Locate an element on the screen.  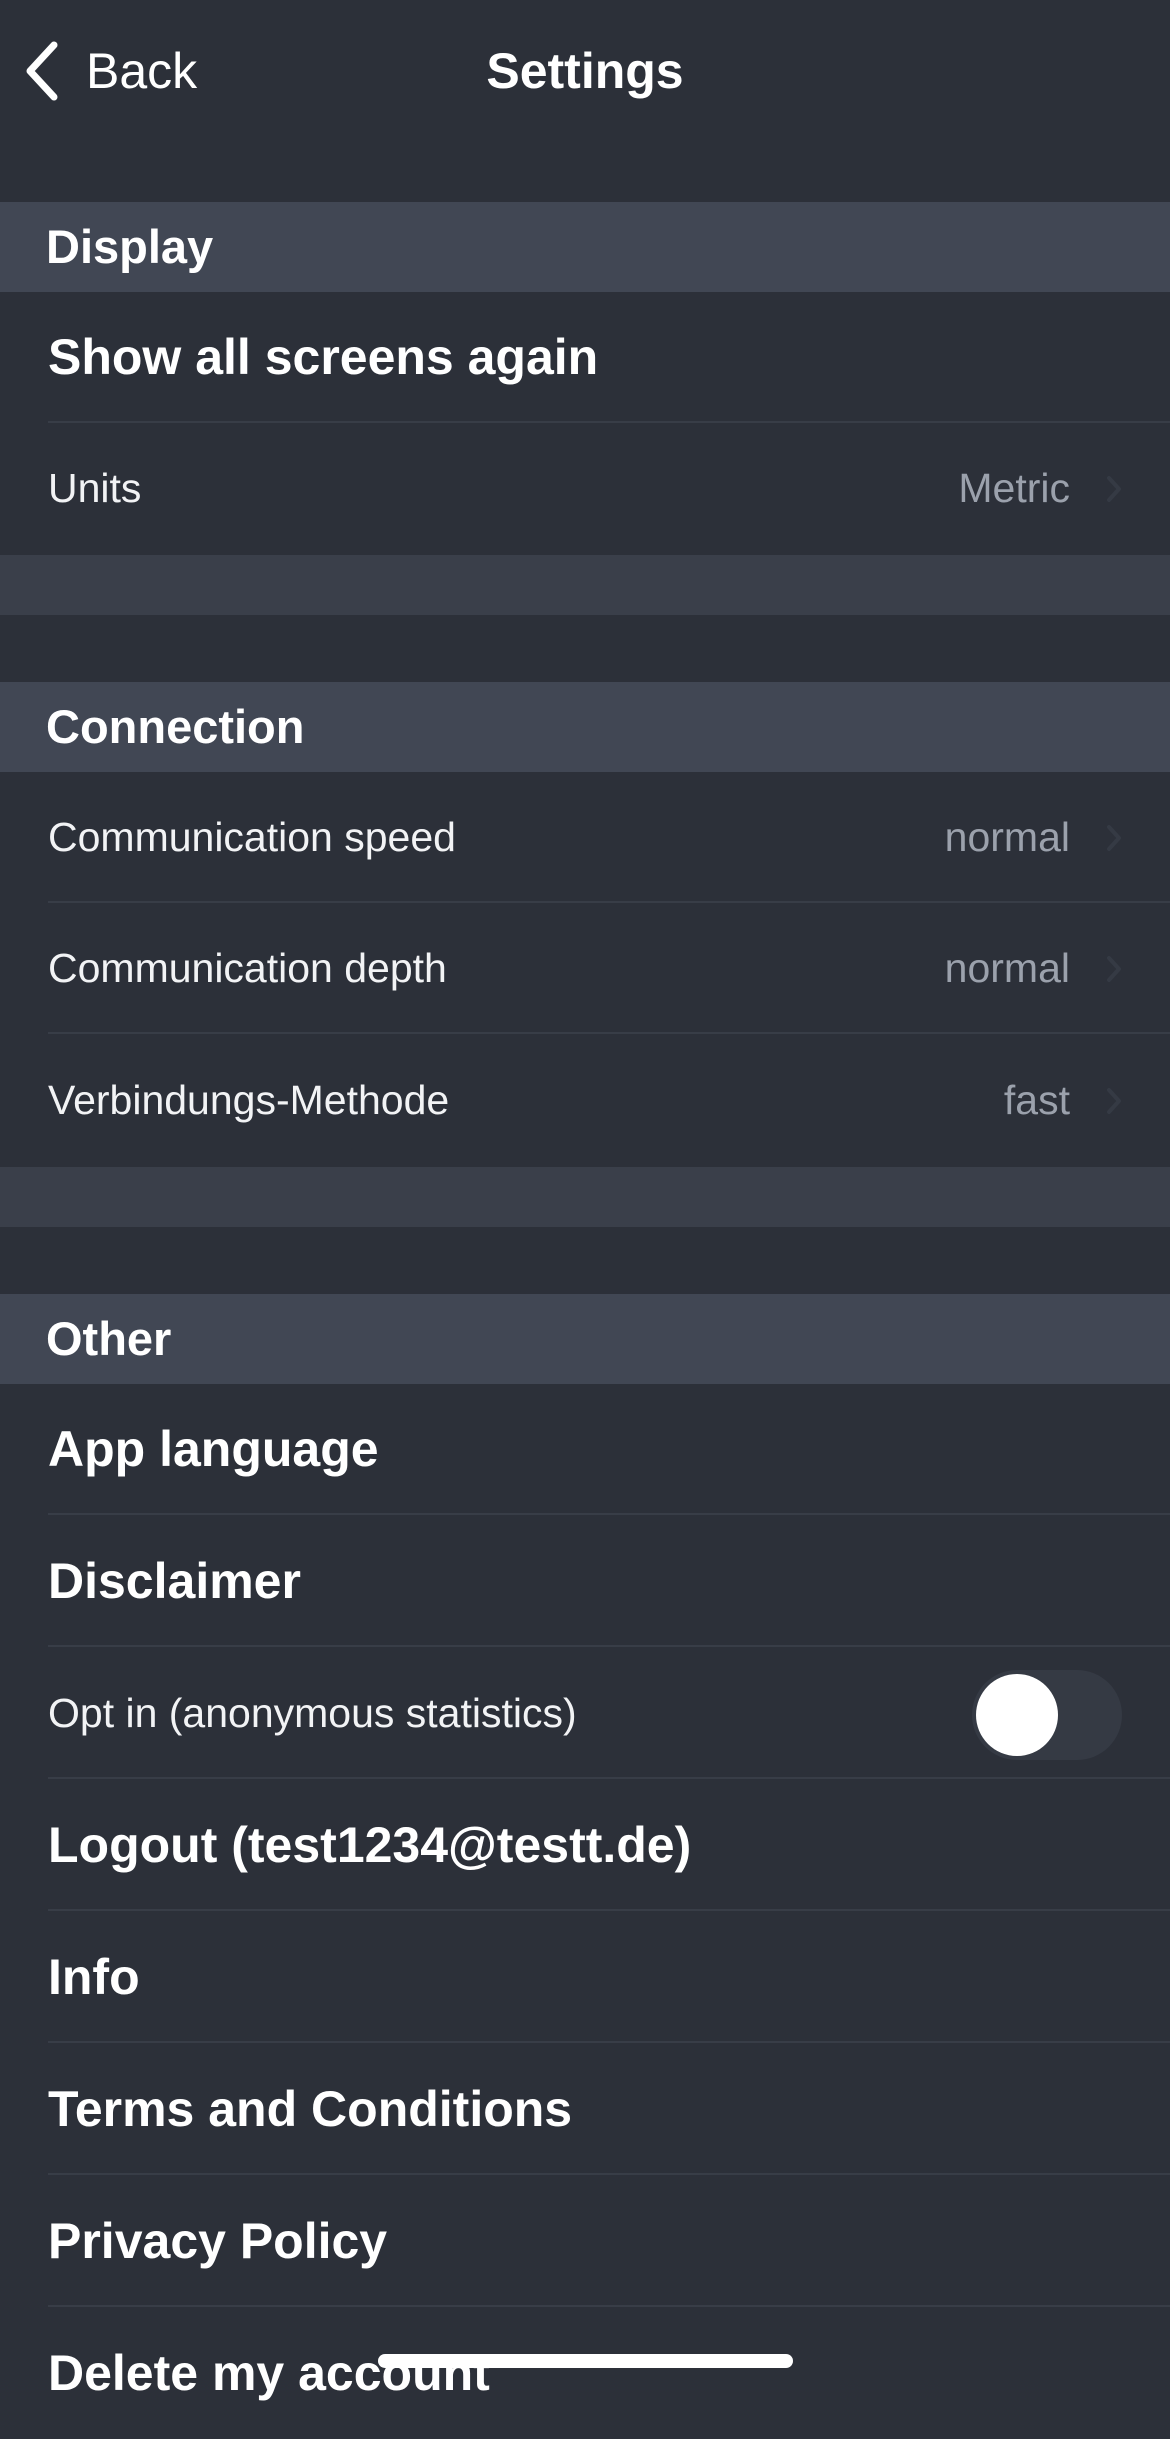
communication-depth-value: normal is located at coordinates (1007, 968).